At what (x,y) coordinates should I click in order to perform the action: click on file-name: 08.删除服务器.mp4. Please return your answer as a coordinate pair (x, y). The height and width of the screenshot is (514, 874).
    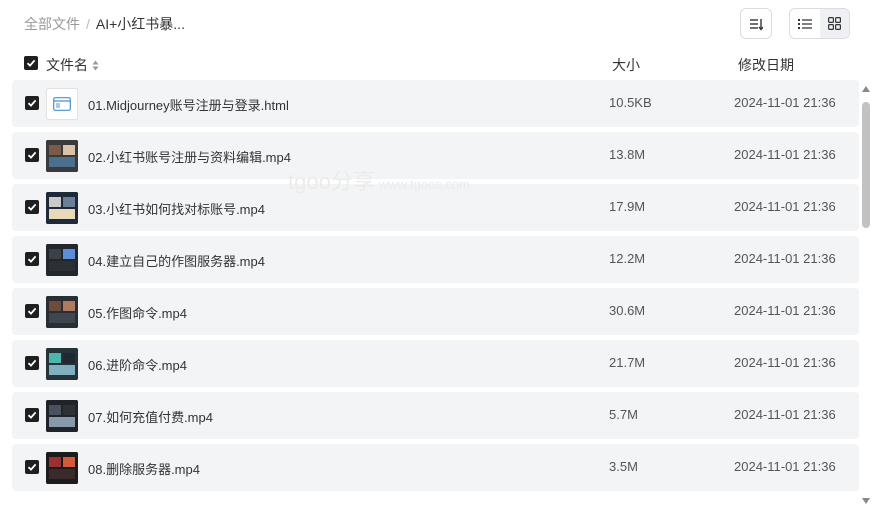
    Looking at the image, I should click on (144, 468).